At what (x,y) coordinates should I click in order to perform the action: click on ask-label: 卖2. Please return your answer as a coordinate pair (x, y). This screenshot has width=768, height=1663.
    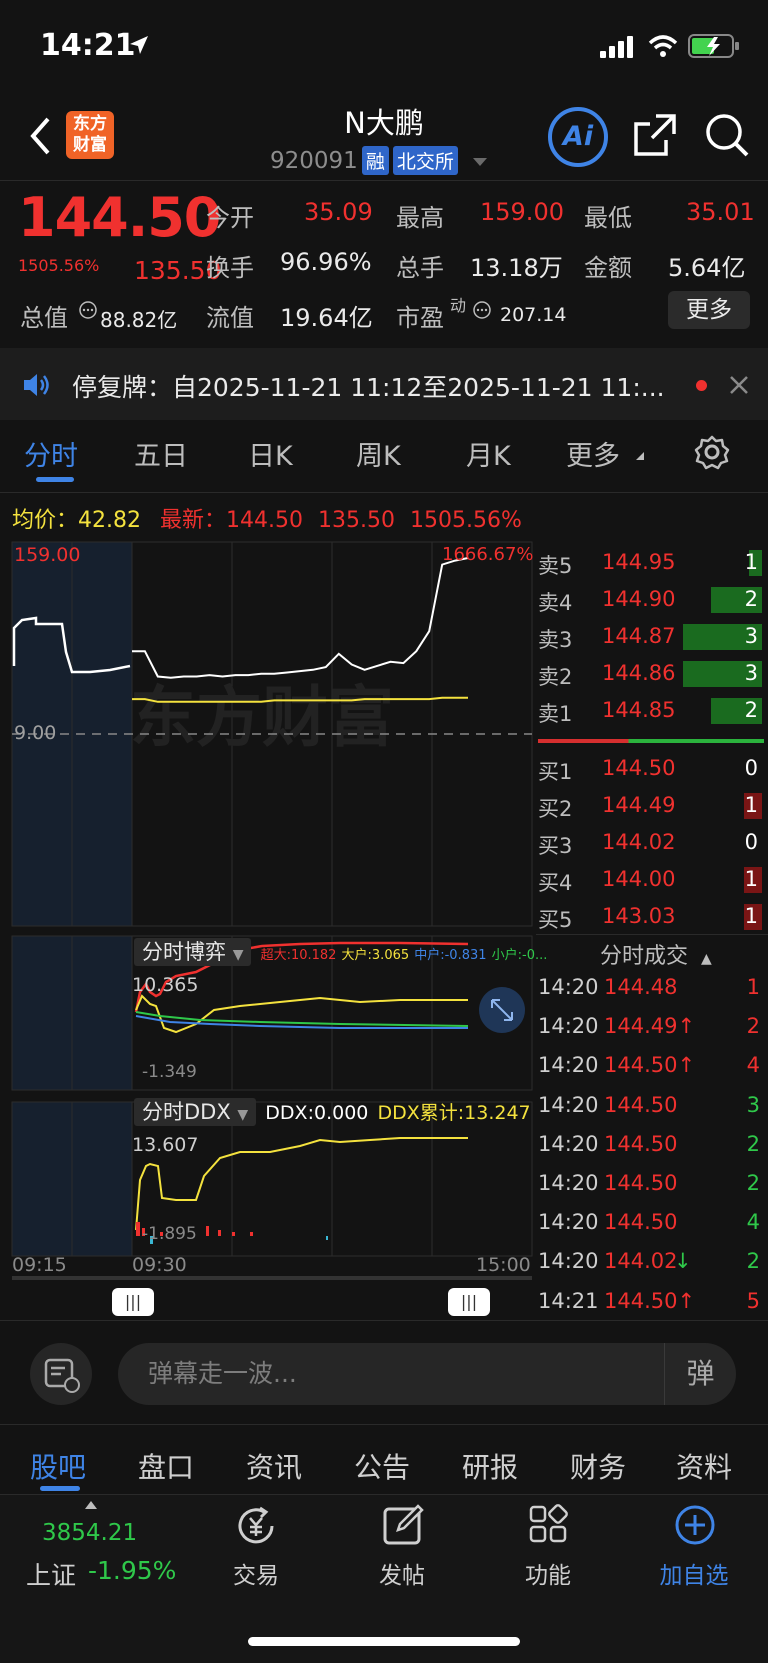
    Looking at the image, I should click on (555, 677).